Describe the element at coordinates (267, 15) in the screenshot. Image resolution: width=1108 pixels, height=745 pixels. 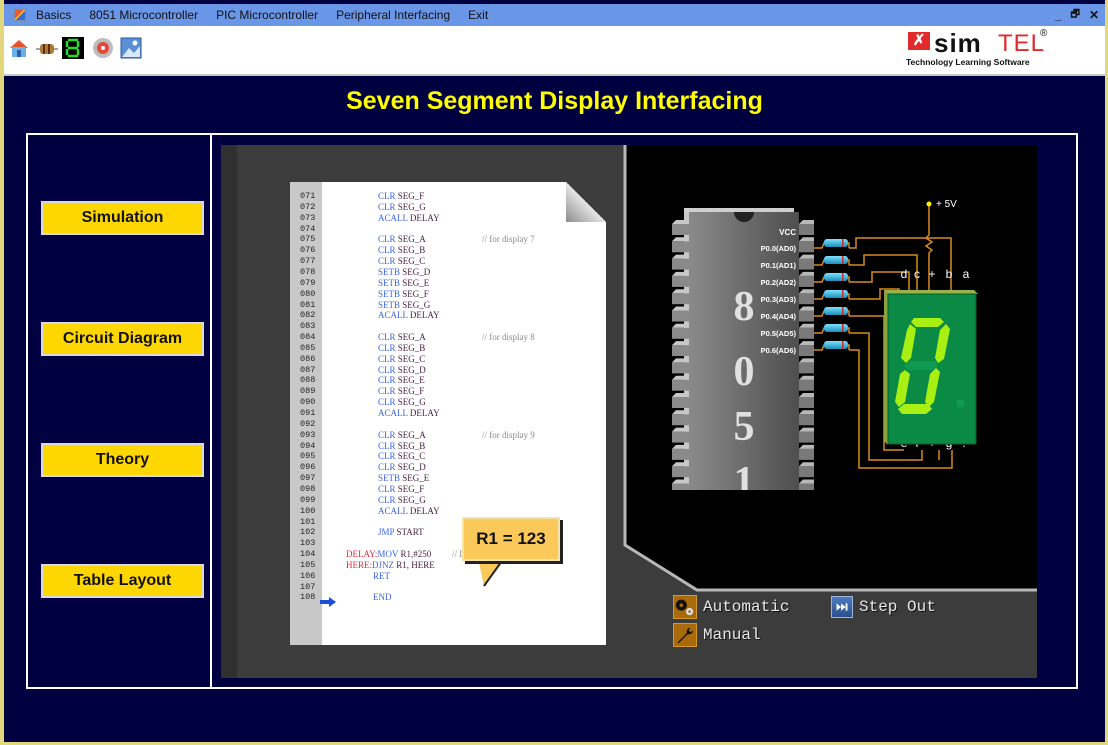
I see `menu-pic-microcontroller: PIC Microcontroller` at that location.